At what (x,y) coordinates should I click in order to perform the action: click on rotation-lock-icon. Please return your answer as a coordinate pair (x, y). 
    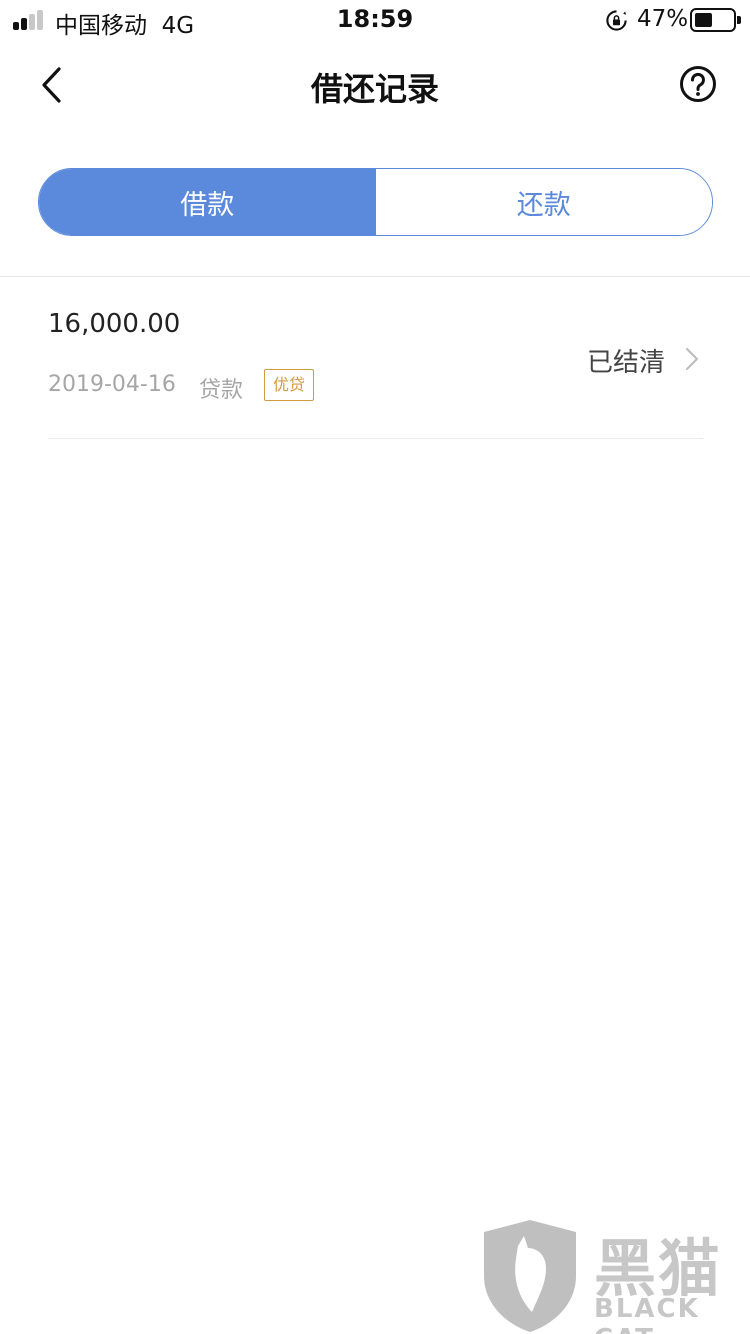
    Looking at the image, I should click on (616, 20).